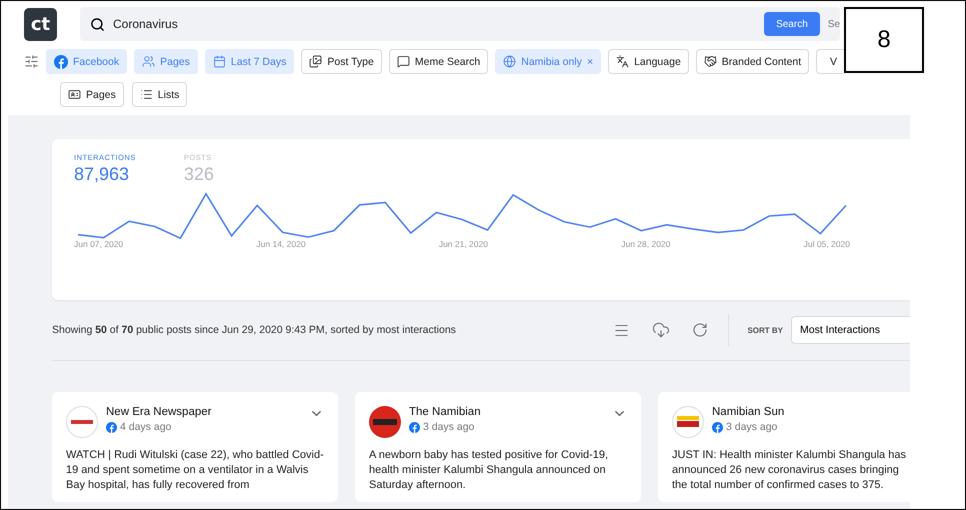  I want to click on refresh-icon, so click(700, 330).